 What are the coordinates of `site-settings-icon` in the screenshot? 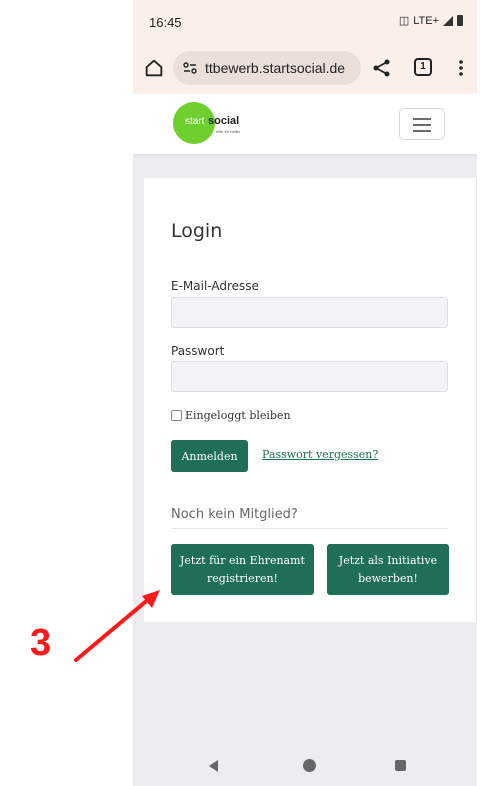 It's located at (190, 68).